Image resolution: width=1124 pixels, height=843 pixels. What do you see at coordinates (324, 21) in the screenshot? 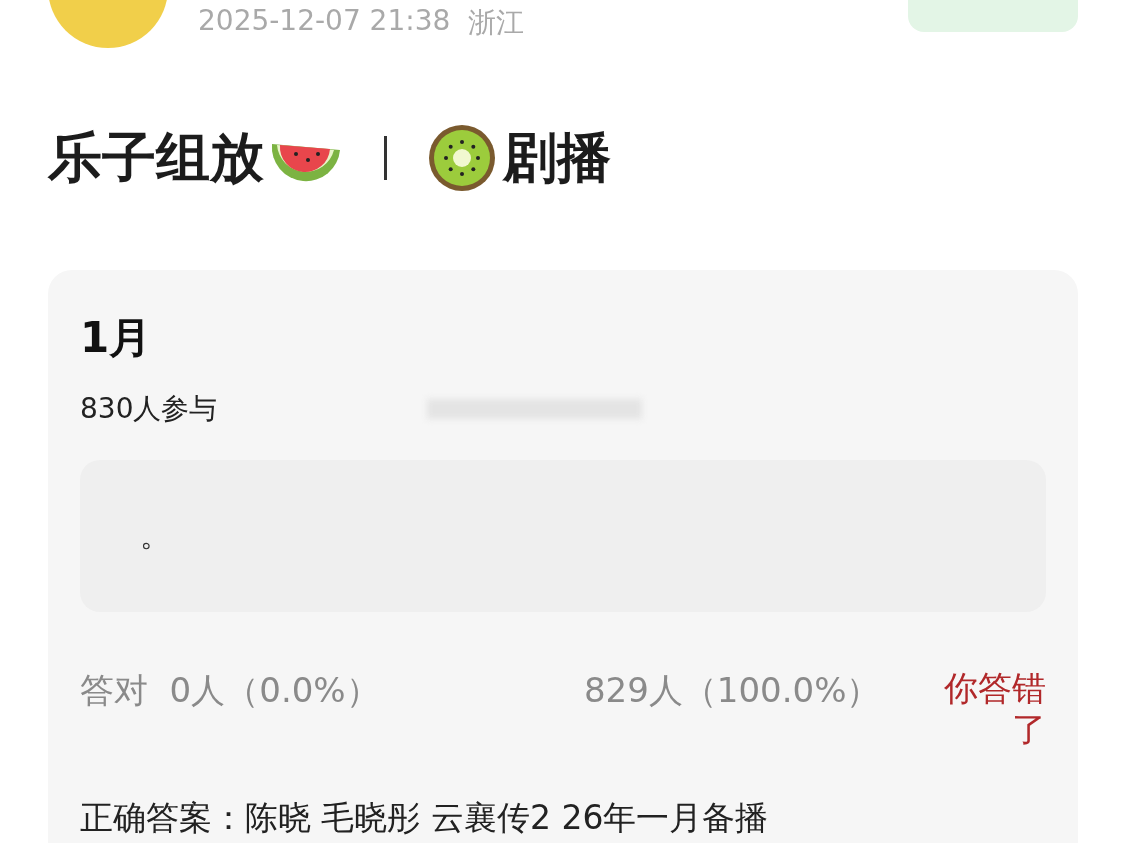
I see `post-time: 2025-12-07 21:38` at bounding box center [324, 21].